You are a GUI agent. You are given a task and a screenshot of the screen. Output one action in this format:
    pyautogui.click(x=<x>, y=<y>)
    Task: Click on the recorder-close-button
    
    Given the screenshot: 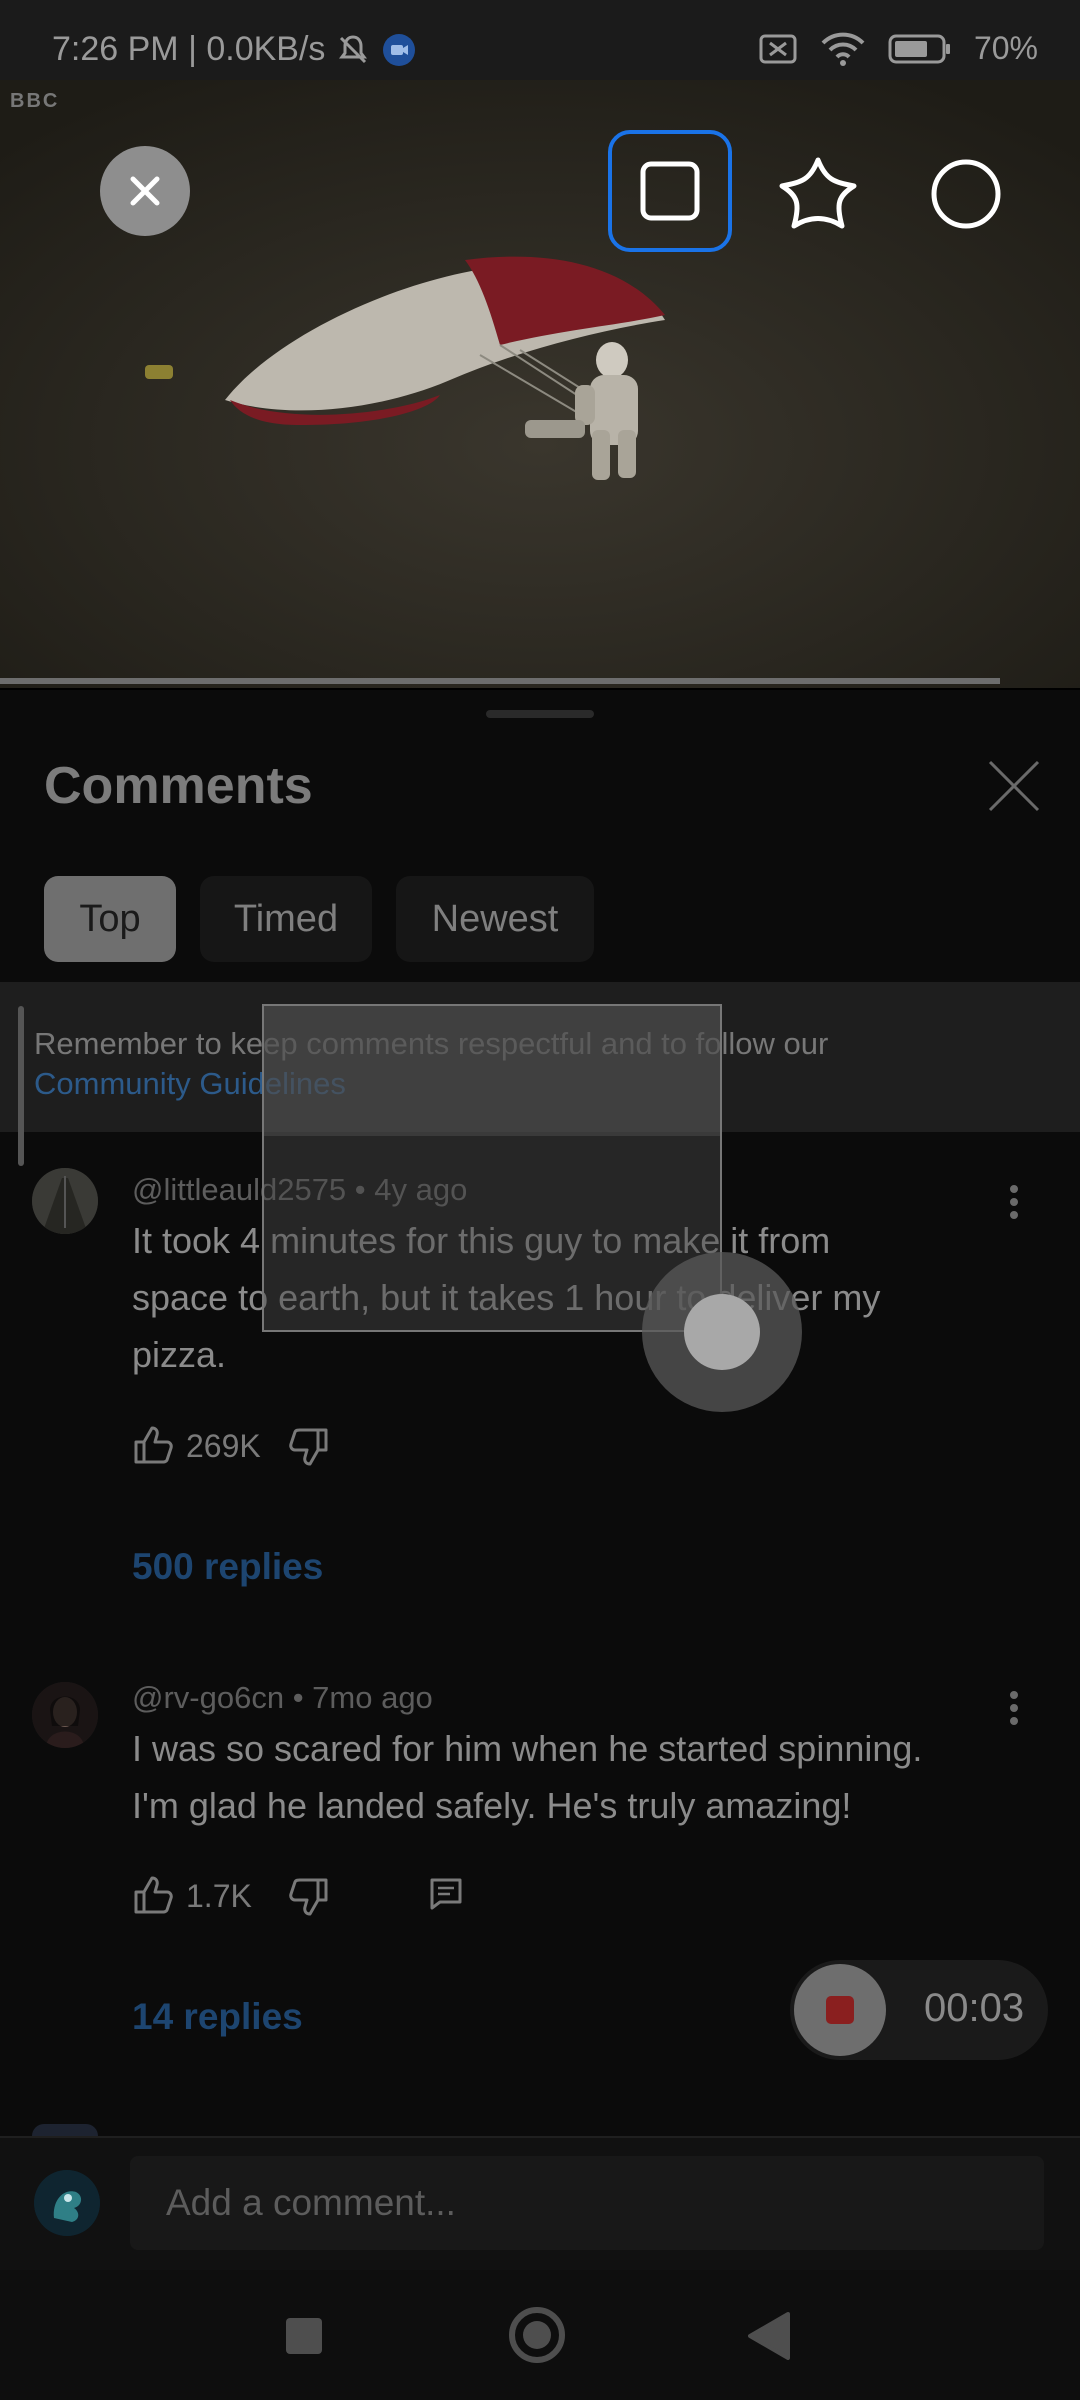 What is the action you would take?
    pyautogui.click(x=145, y=191)
    